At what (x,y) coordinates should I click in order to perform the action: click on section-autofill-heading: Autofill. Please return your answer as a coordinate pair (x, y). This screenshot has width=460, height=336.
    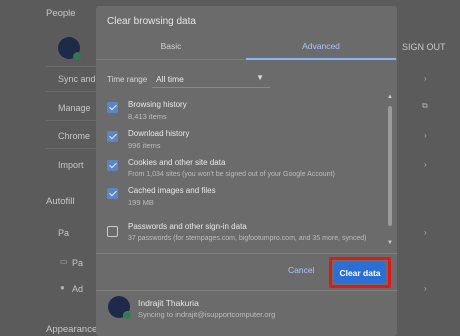
    Looking at the image, I should click on (60, 201).